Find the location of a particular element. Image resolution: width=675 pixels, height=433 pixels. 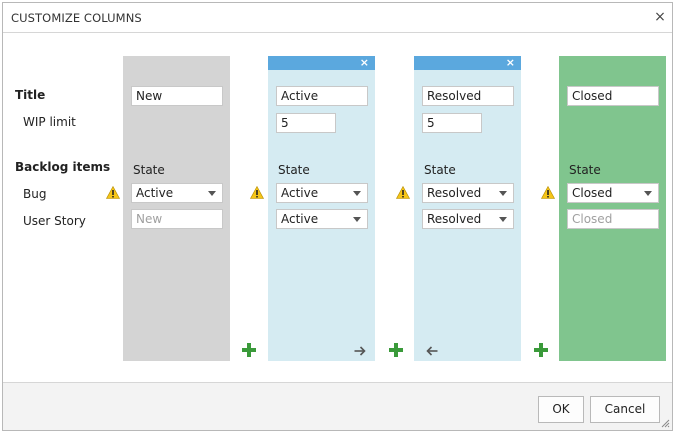

column-new: New State Active New is located at coordinates (176, 208).